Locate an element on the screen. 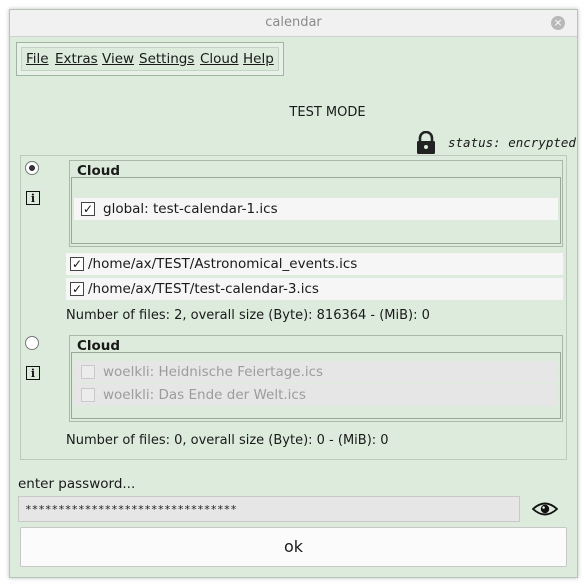 Image resolution: width=584 pixels, height=585 pixels. menu-help: Help is located at coordinates (258, 59).